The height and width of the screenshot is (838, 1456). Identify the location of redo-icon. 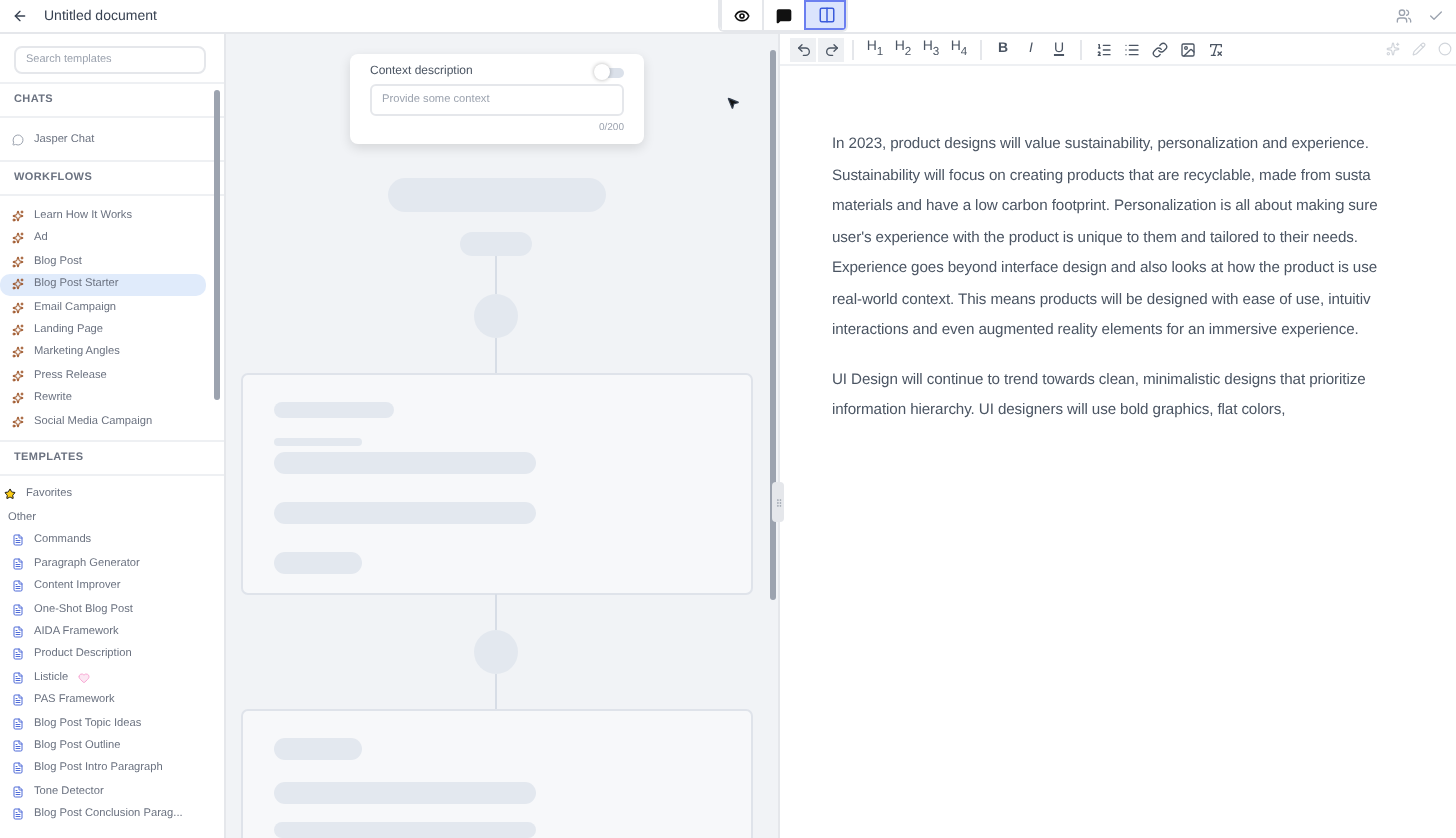
(831, 49).